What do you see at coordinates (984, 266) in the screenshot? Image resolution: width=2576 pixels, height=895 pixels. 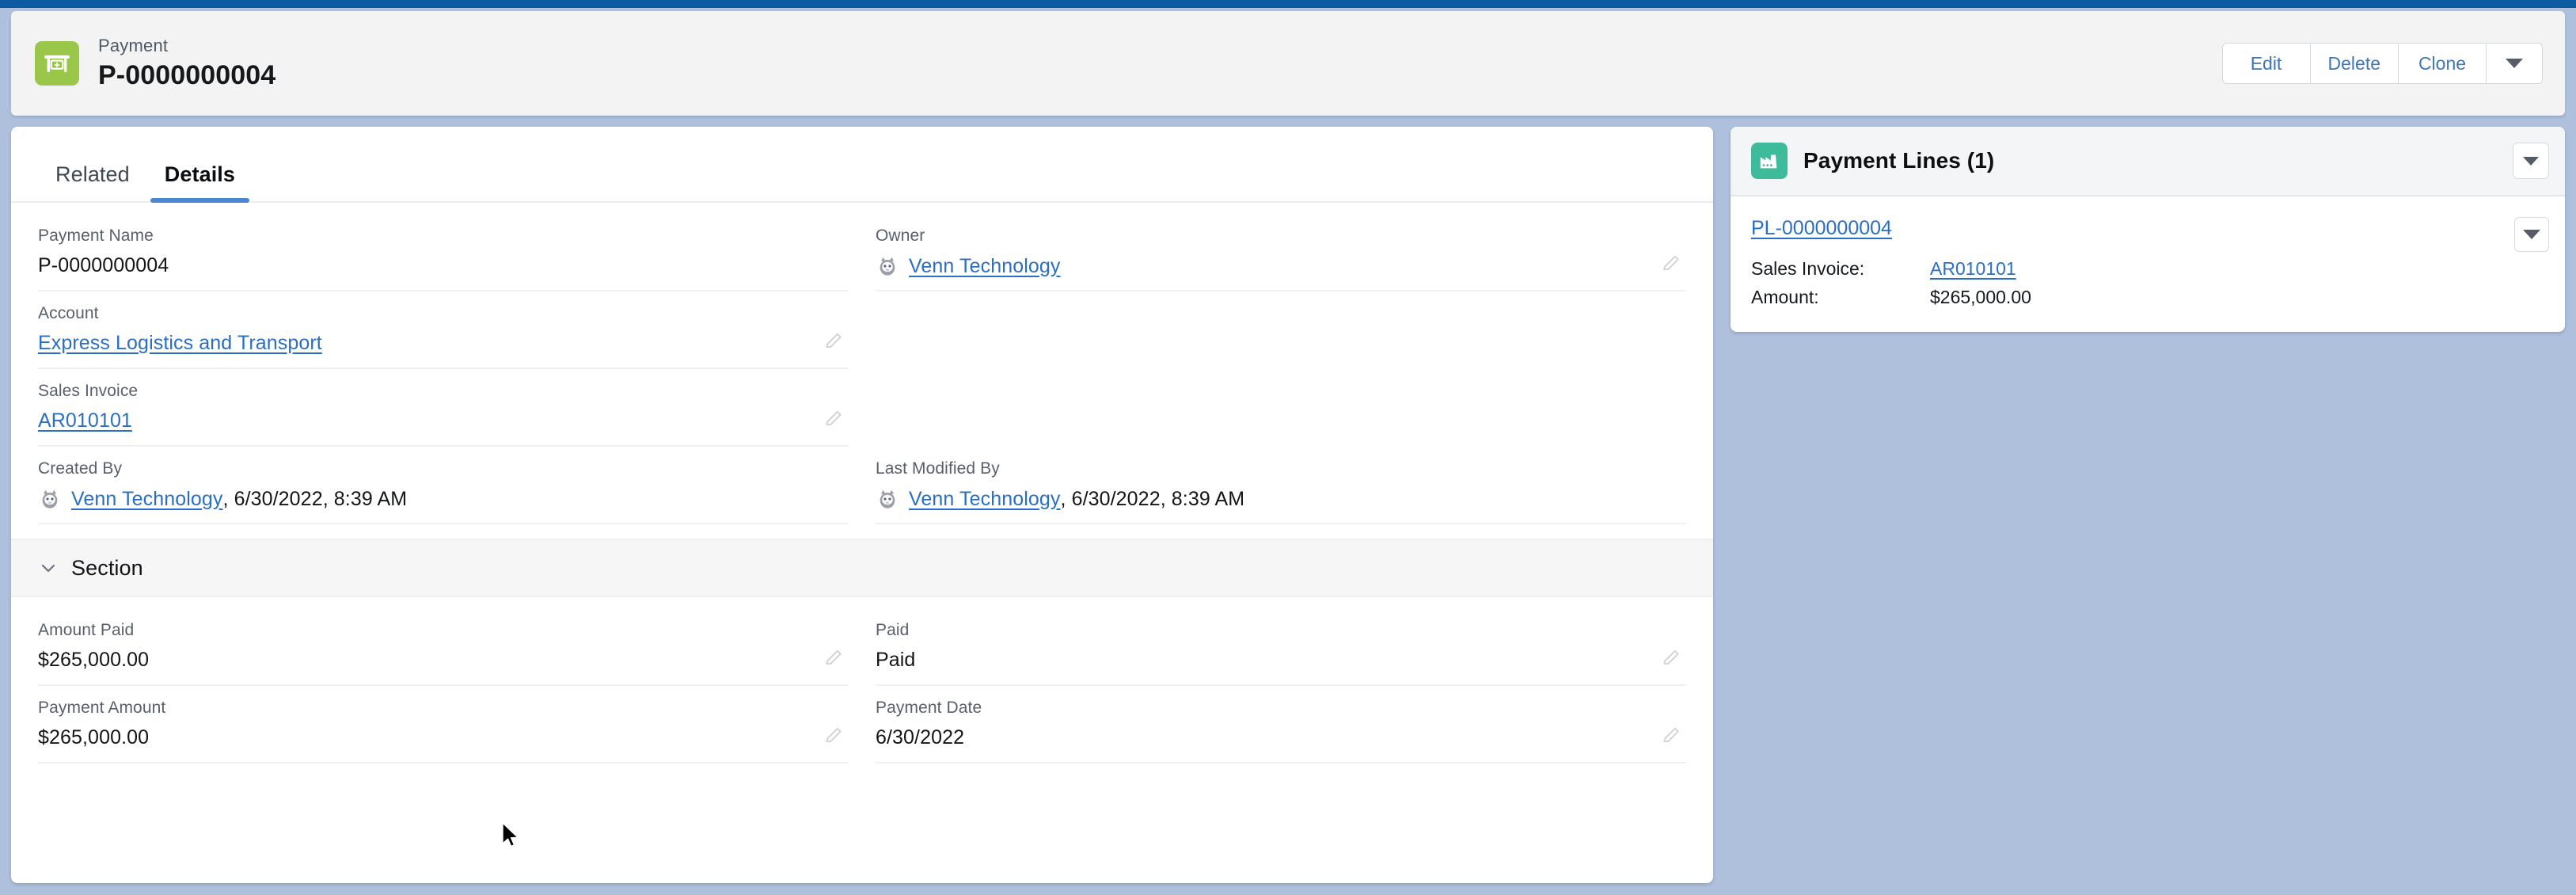 I see `owner-link: Venn Technology` at bounding box center [984, 266].